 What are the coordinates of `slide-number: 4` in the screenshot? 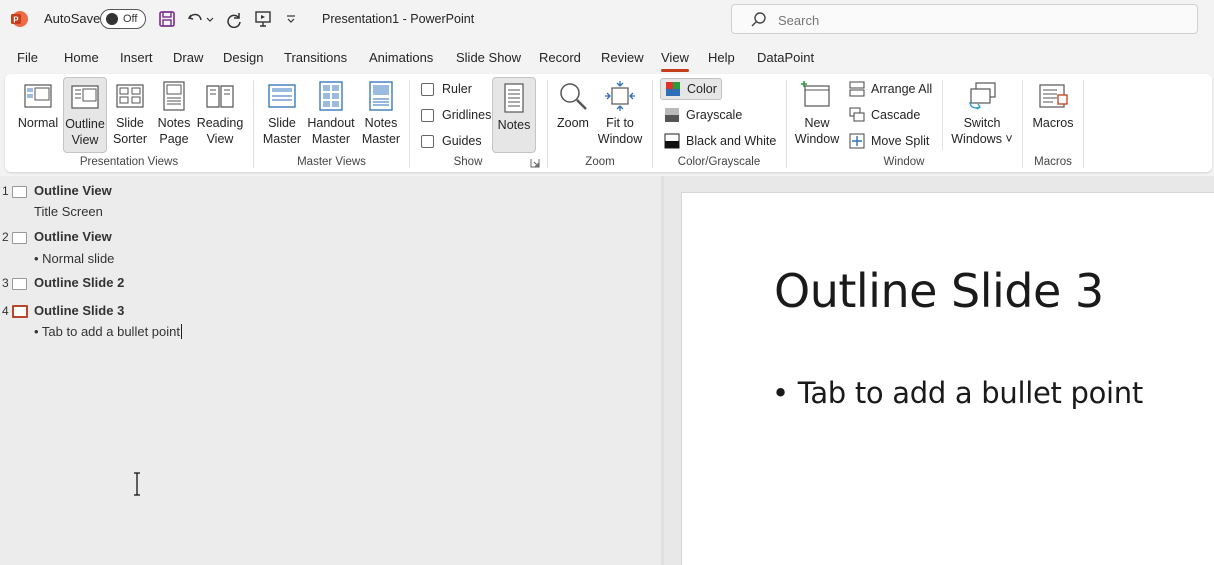 It's located at (5, 311).